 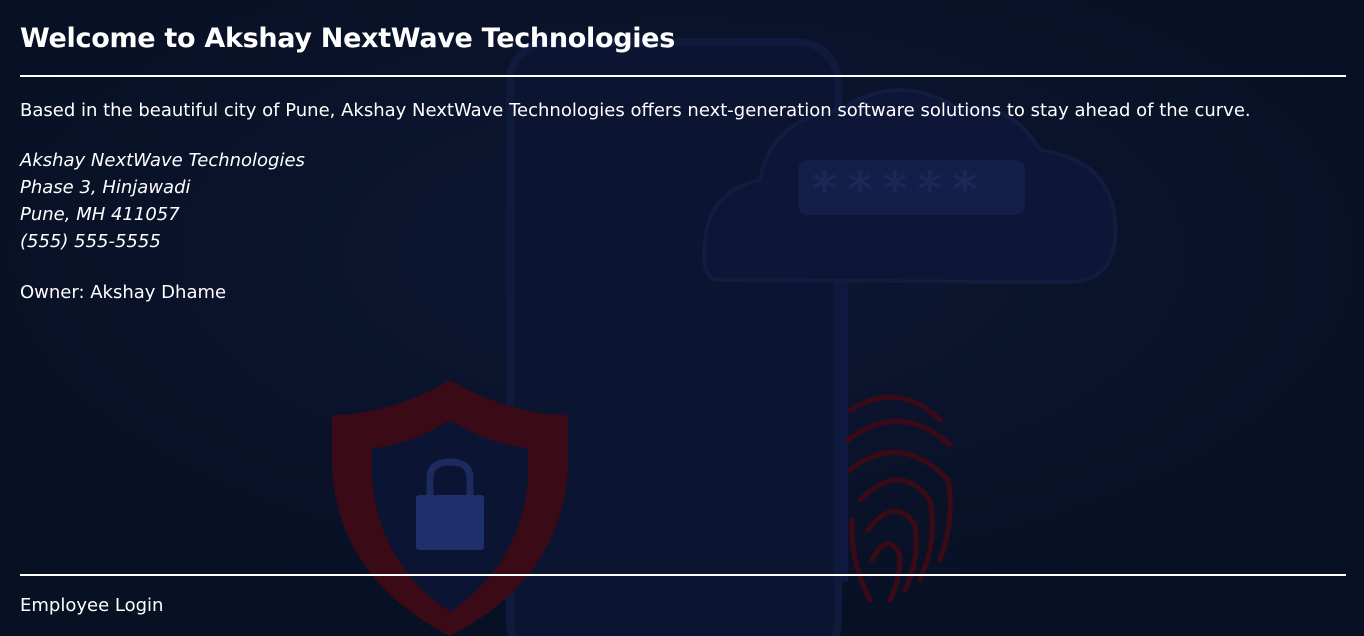 What do you see at coordinates (347, 38) in the screenshot?
I see `page-title: Welcome to Akshay NextWave Technologies` at bounding box center [347, 38].